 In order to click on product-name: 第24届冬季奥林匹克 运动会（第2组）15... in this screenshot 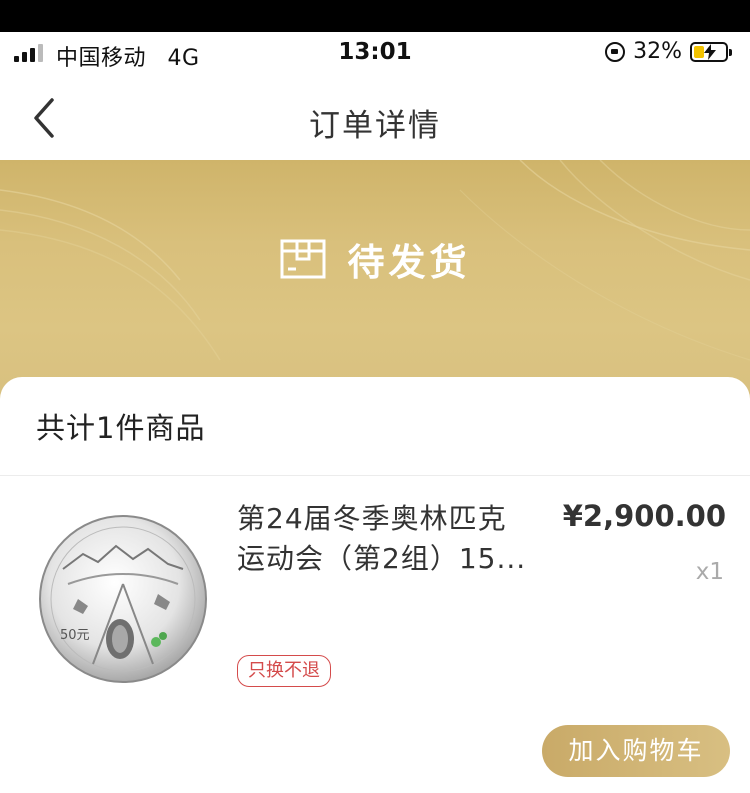, I will do `click(397, 539)`.